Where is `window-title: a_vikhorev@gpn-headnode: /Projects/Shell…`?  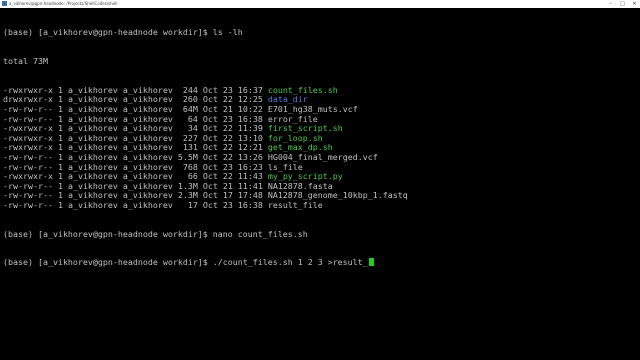
window-title: a_vikhorev@gpn-headnode: /Projects/Shell… is located at coordinates (63, 3).